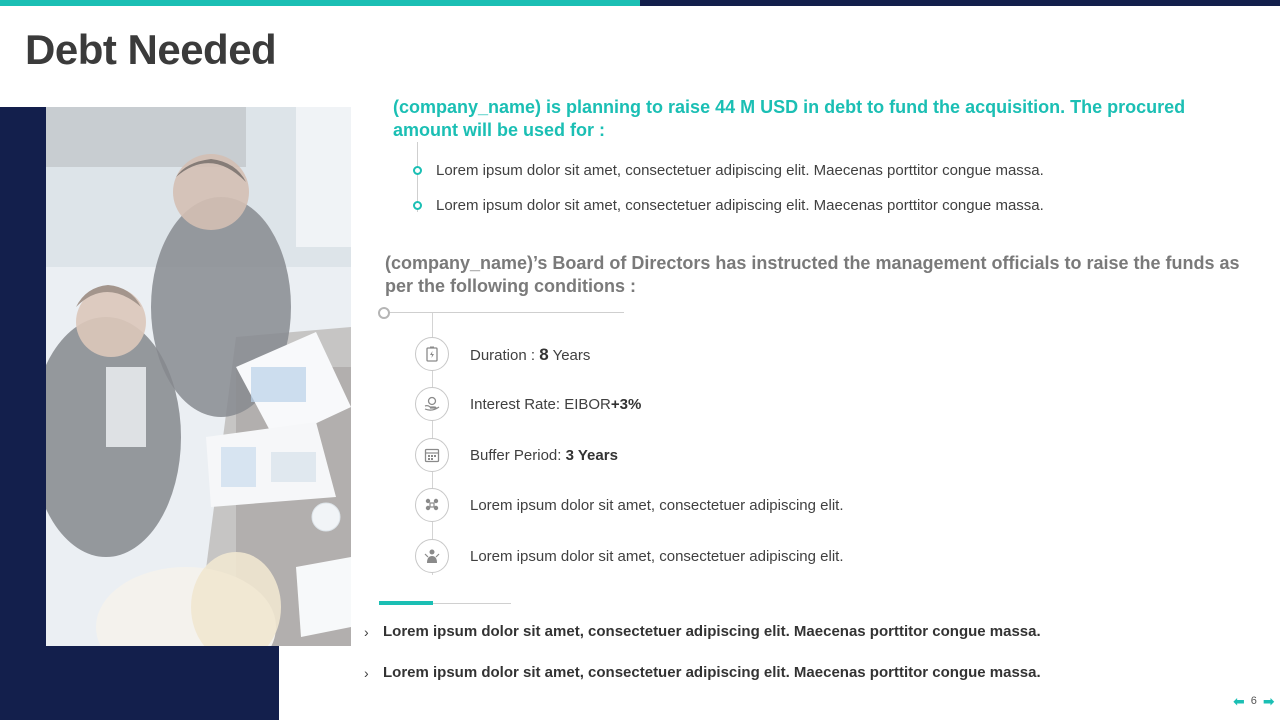 This screenshot has width=1280, height=720. What do you see at coordinates (406, 603) in the screenshot?
I see `bottom-accent-bar` at bounding box center [406, 603].